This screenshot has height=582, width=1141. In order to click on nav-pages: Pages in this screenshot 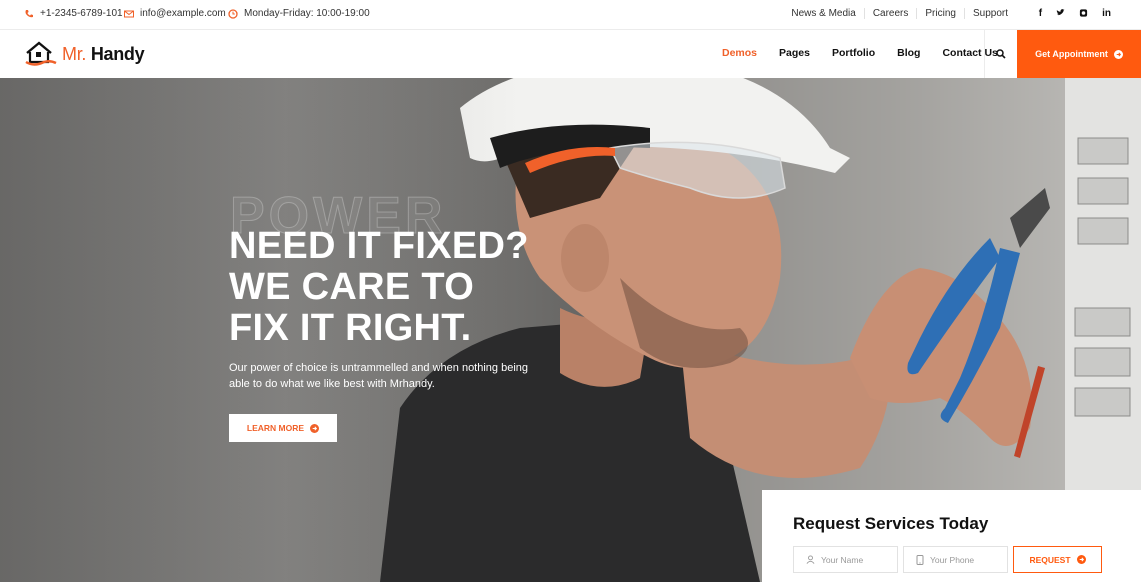, I will do `click(794, 53)`.